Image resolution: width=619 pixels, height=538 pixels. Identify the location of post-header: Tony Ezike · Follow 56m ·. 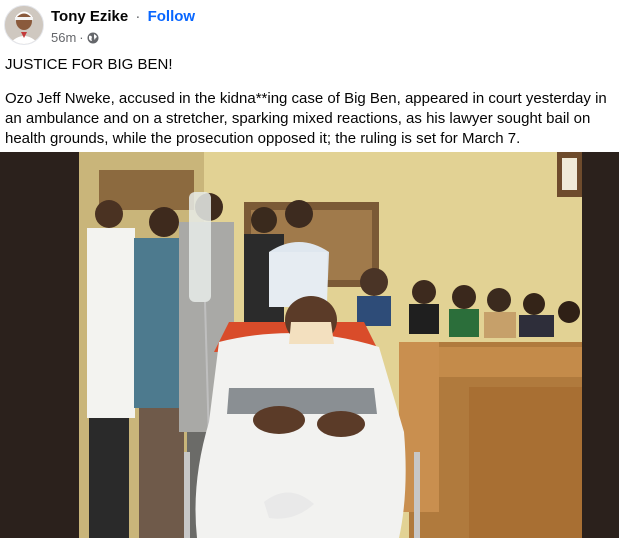
(309, 25).